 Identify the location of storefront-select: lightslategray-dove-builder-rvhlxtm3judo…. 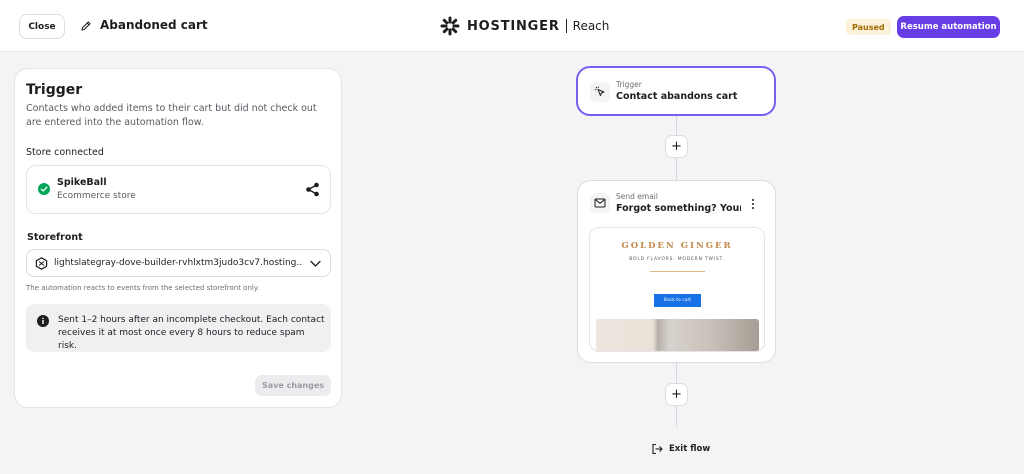
(178, 263).